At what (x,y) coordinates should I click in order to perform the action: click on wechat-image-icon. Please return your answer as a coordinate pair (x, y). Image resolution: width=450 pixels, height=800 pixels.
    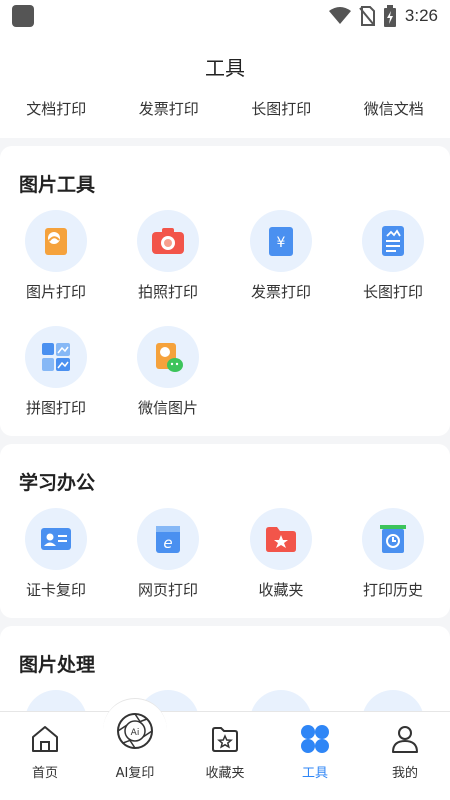
    Looking at the image, I should click on (168, 357).